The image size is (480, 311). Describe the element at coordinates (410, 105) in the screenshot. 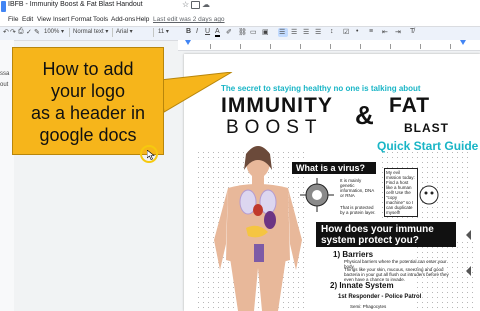

I see `doc-title-fat: FAT` at that location.